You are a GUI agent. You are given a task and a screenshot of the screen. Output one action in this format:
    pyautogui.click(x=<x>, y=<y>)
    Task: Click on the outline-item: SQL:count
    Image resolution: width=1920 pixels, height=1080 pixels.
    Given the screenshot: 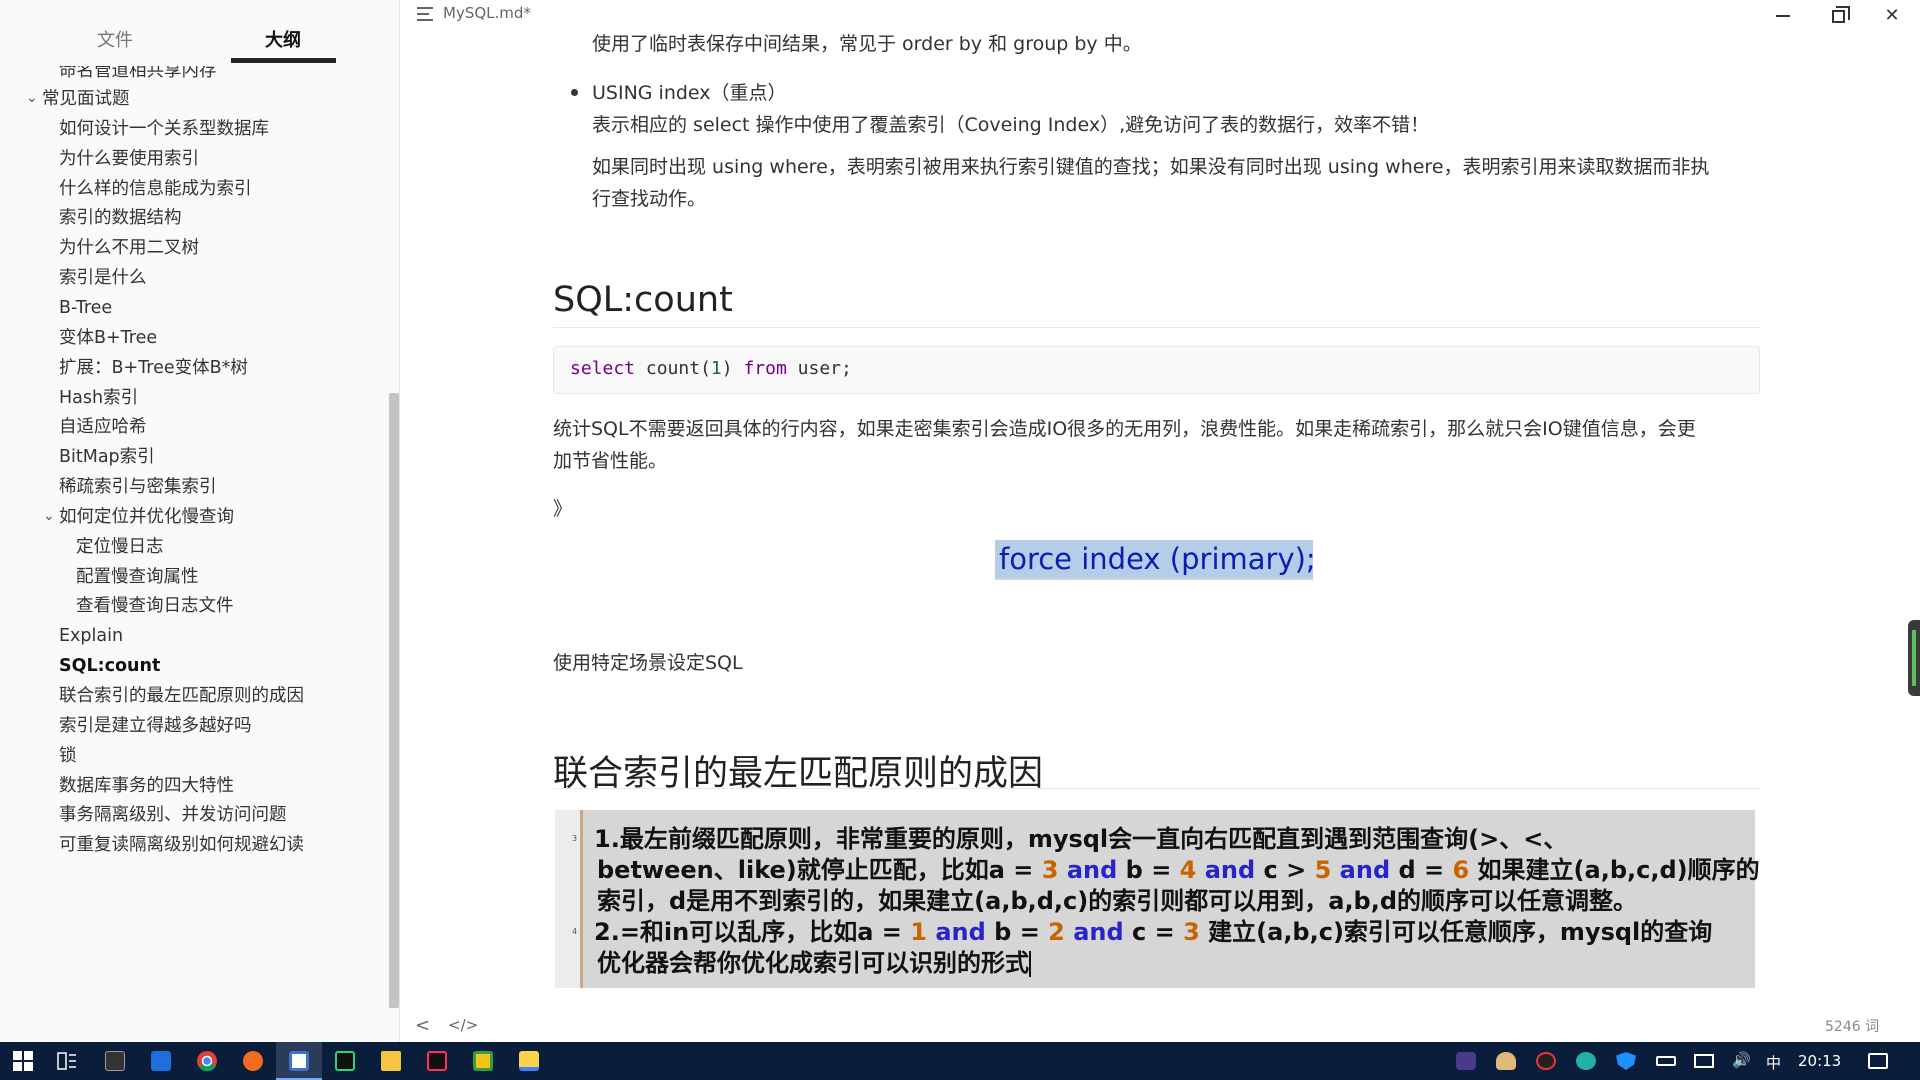 What is the action you would take?
    pyautogui.click(x=109, y=666)
    